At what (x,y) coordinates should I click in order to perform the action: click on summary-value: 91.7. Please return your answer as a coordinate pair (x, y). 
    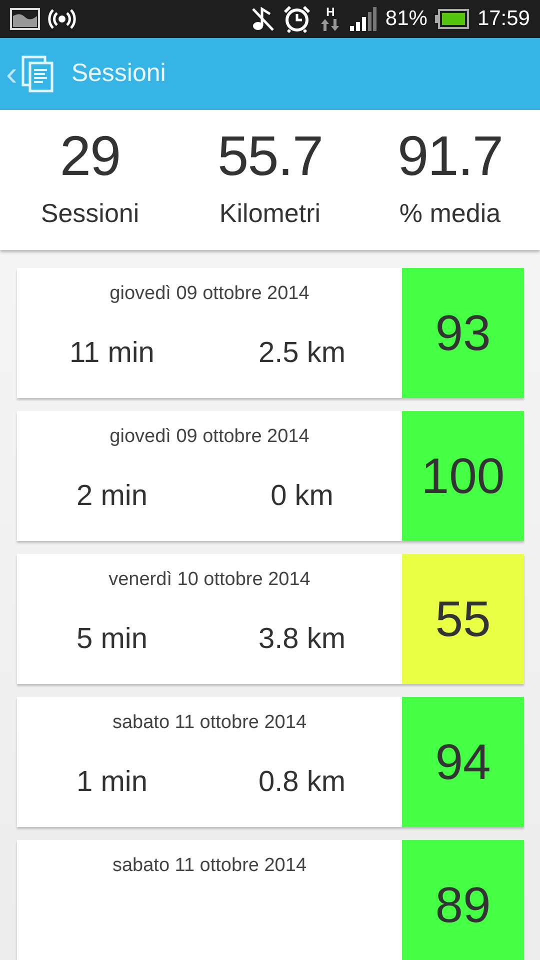
    Looking at the image, I should click on (450, 156).